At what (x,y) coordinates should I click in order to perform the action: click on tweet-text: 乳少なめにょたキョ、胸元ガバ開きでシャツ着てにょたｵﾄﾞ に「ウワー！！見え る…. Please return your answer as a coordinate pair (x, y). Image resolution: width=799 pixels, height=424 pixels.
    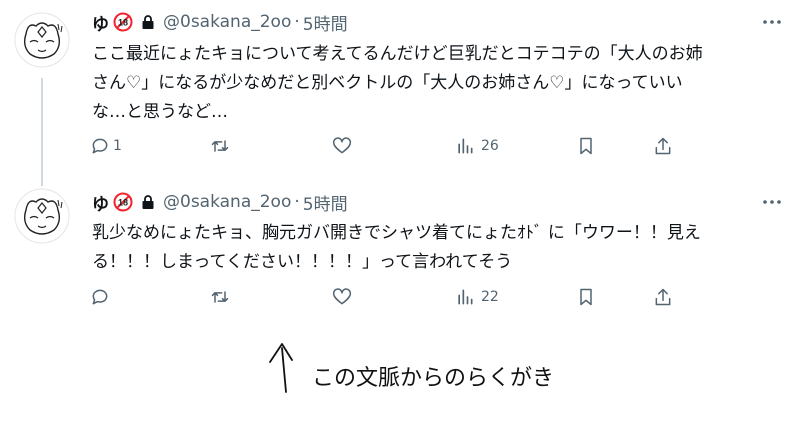
    Looking at the image, I should click on (396, 247).